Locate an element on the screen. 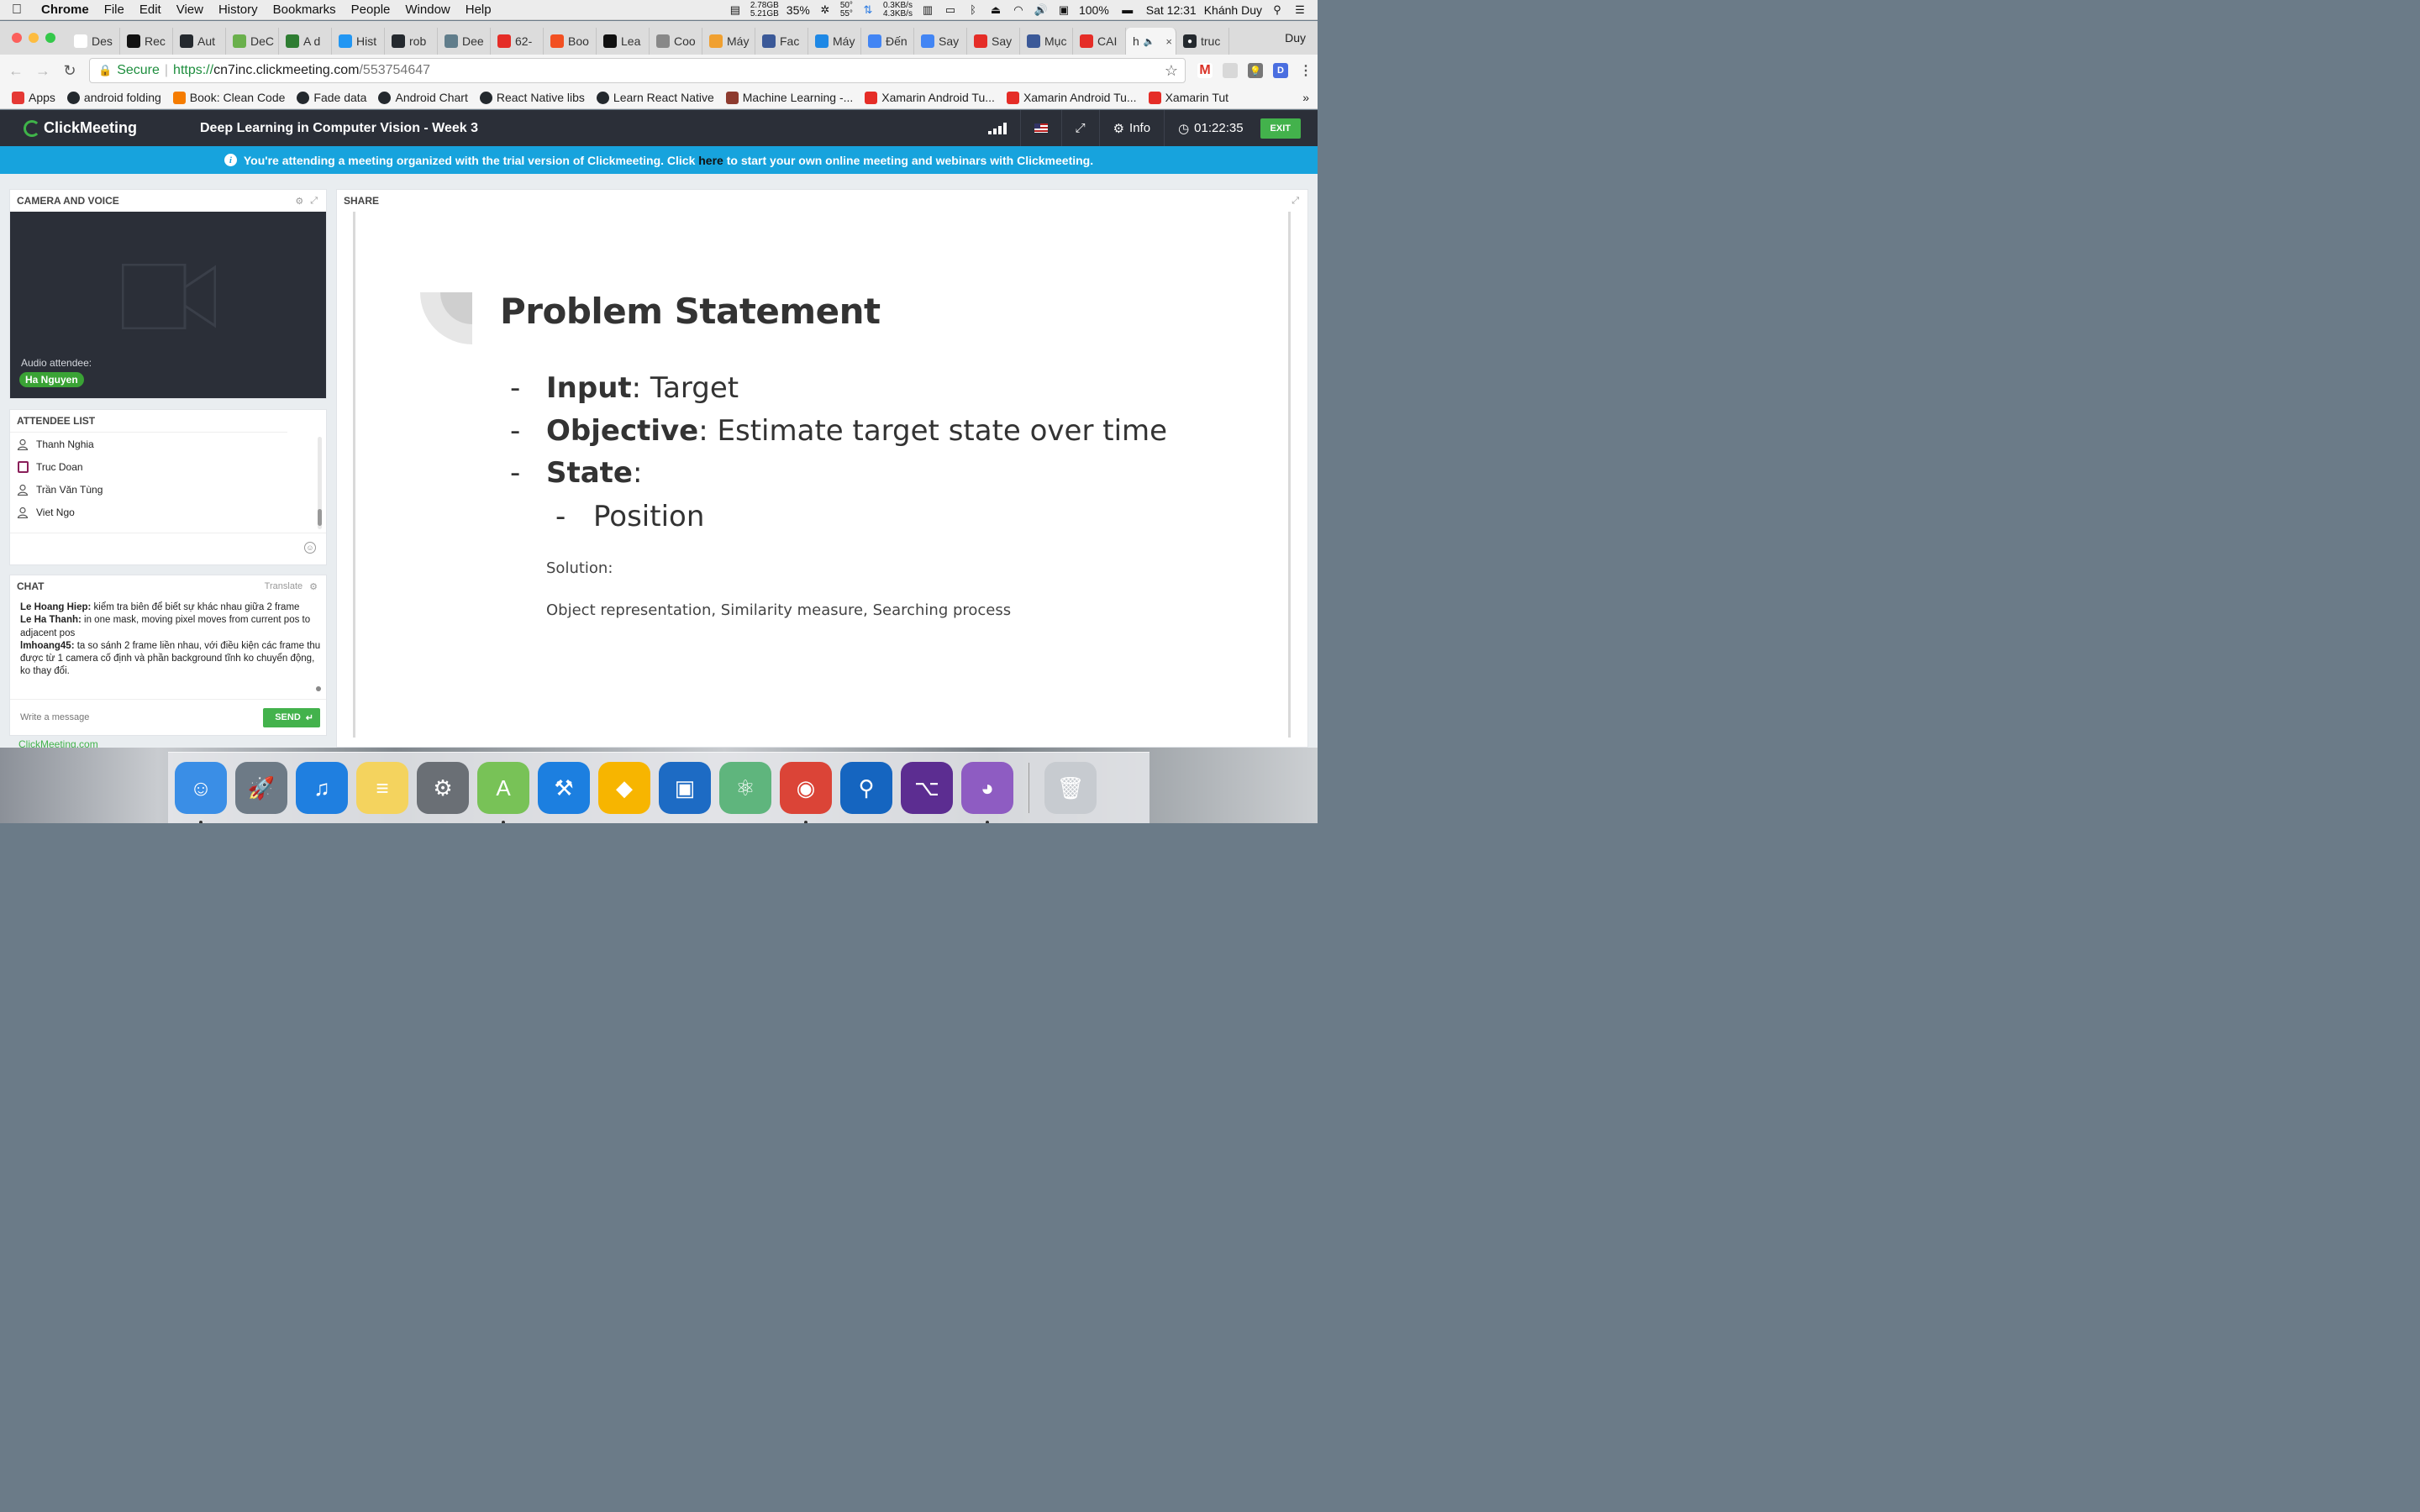 The image size is (2420, 1512). tab-9: Boo is located at coordinates (570, 41).